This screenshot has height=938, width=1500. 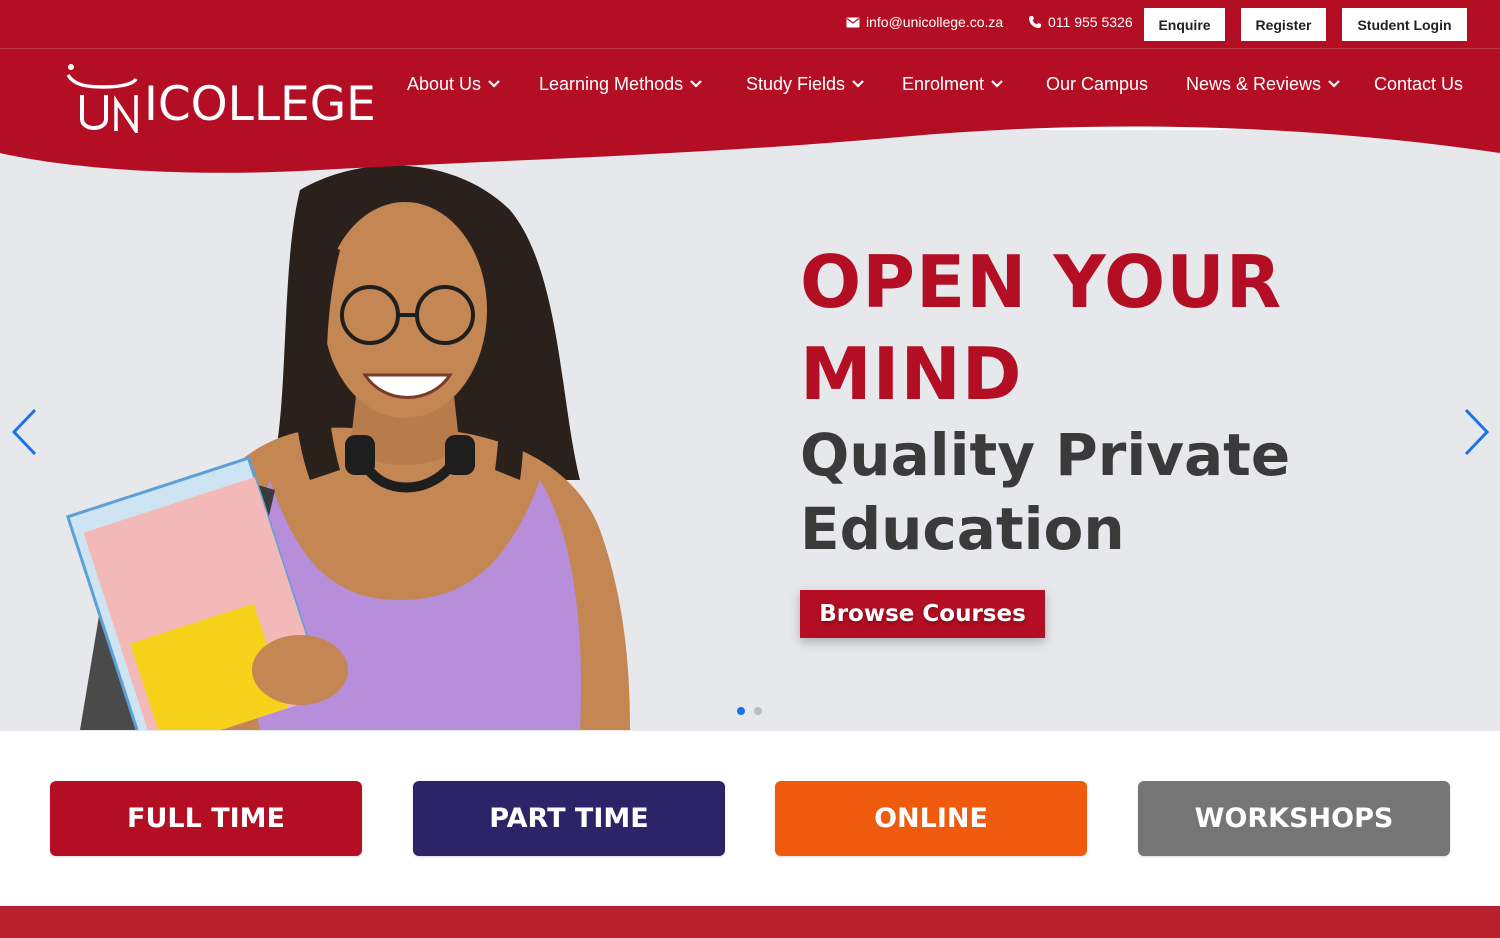 What do you see at coordinates (1090, 22) in the screenshot?
I see `phone-text: 011 955 5326` at bounding box center [1090, 22].